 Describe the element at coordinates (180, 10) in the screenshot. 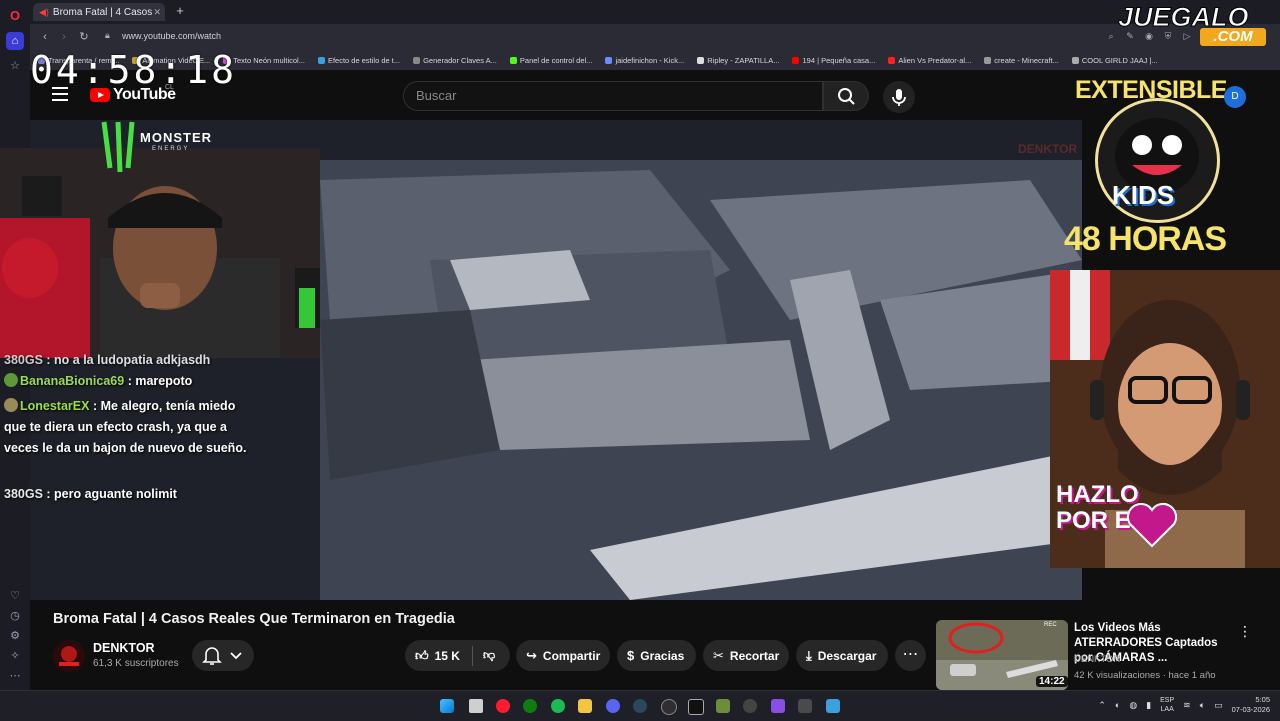

I see `new-tab-button: +` at that location.